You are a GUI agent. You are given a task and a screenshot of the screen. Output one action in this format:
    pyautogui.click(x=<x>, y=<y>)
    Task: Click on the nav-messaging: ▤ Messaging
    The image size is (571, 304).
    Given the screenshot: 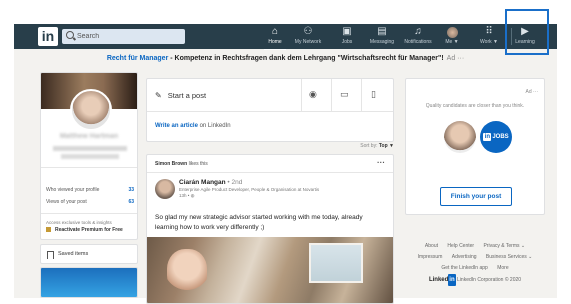 What is the action you would take?
    pyautogui.click(x=382, y=37)
    